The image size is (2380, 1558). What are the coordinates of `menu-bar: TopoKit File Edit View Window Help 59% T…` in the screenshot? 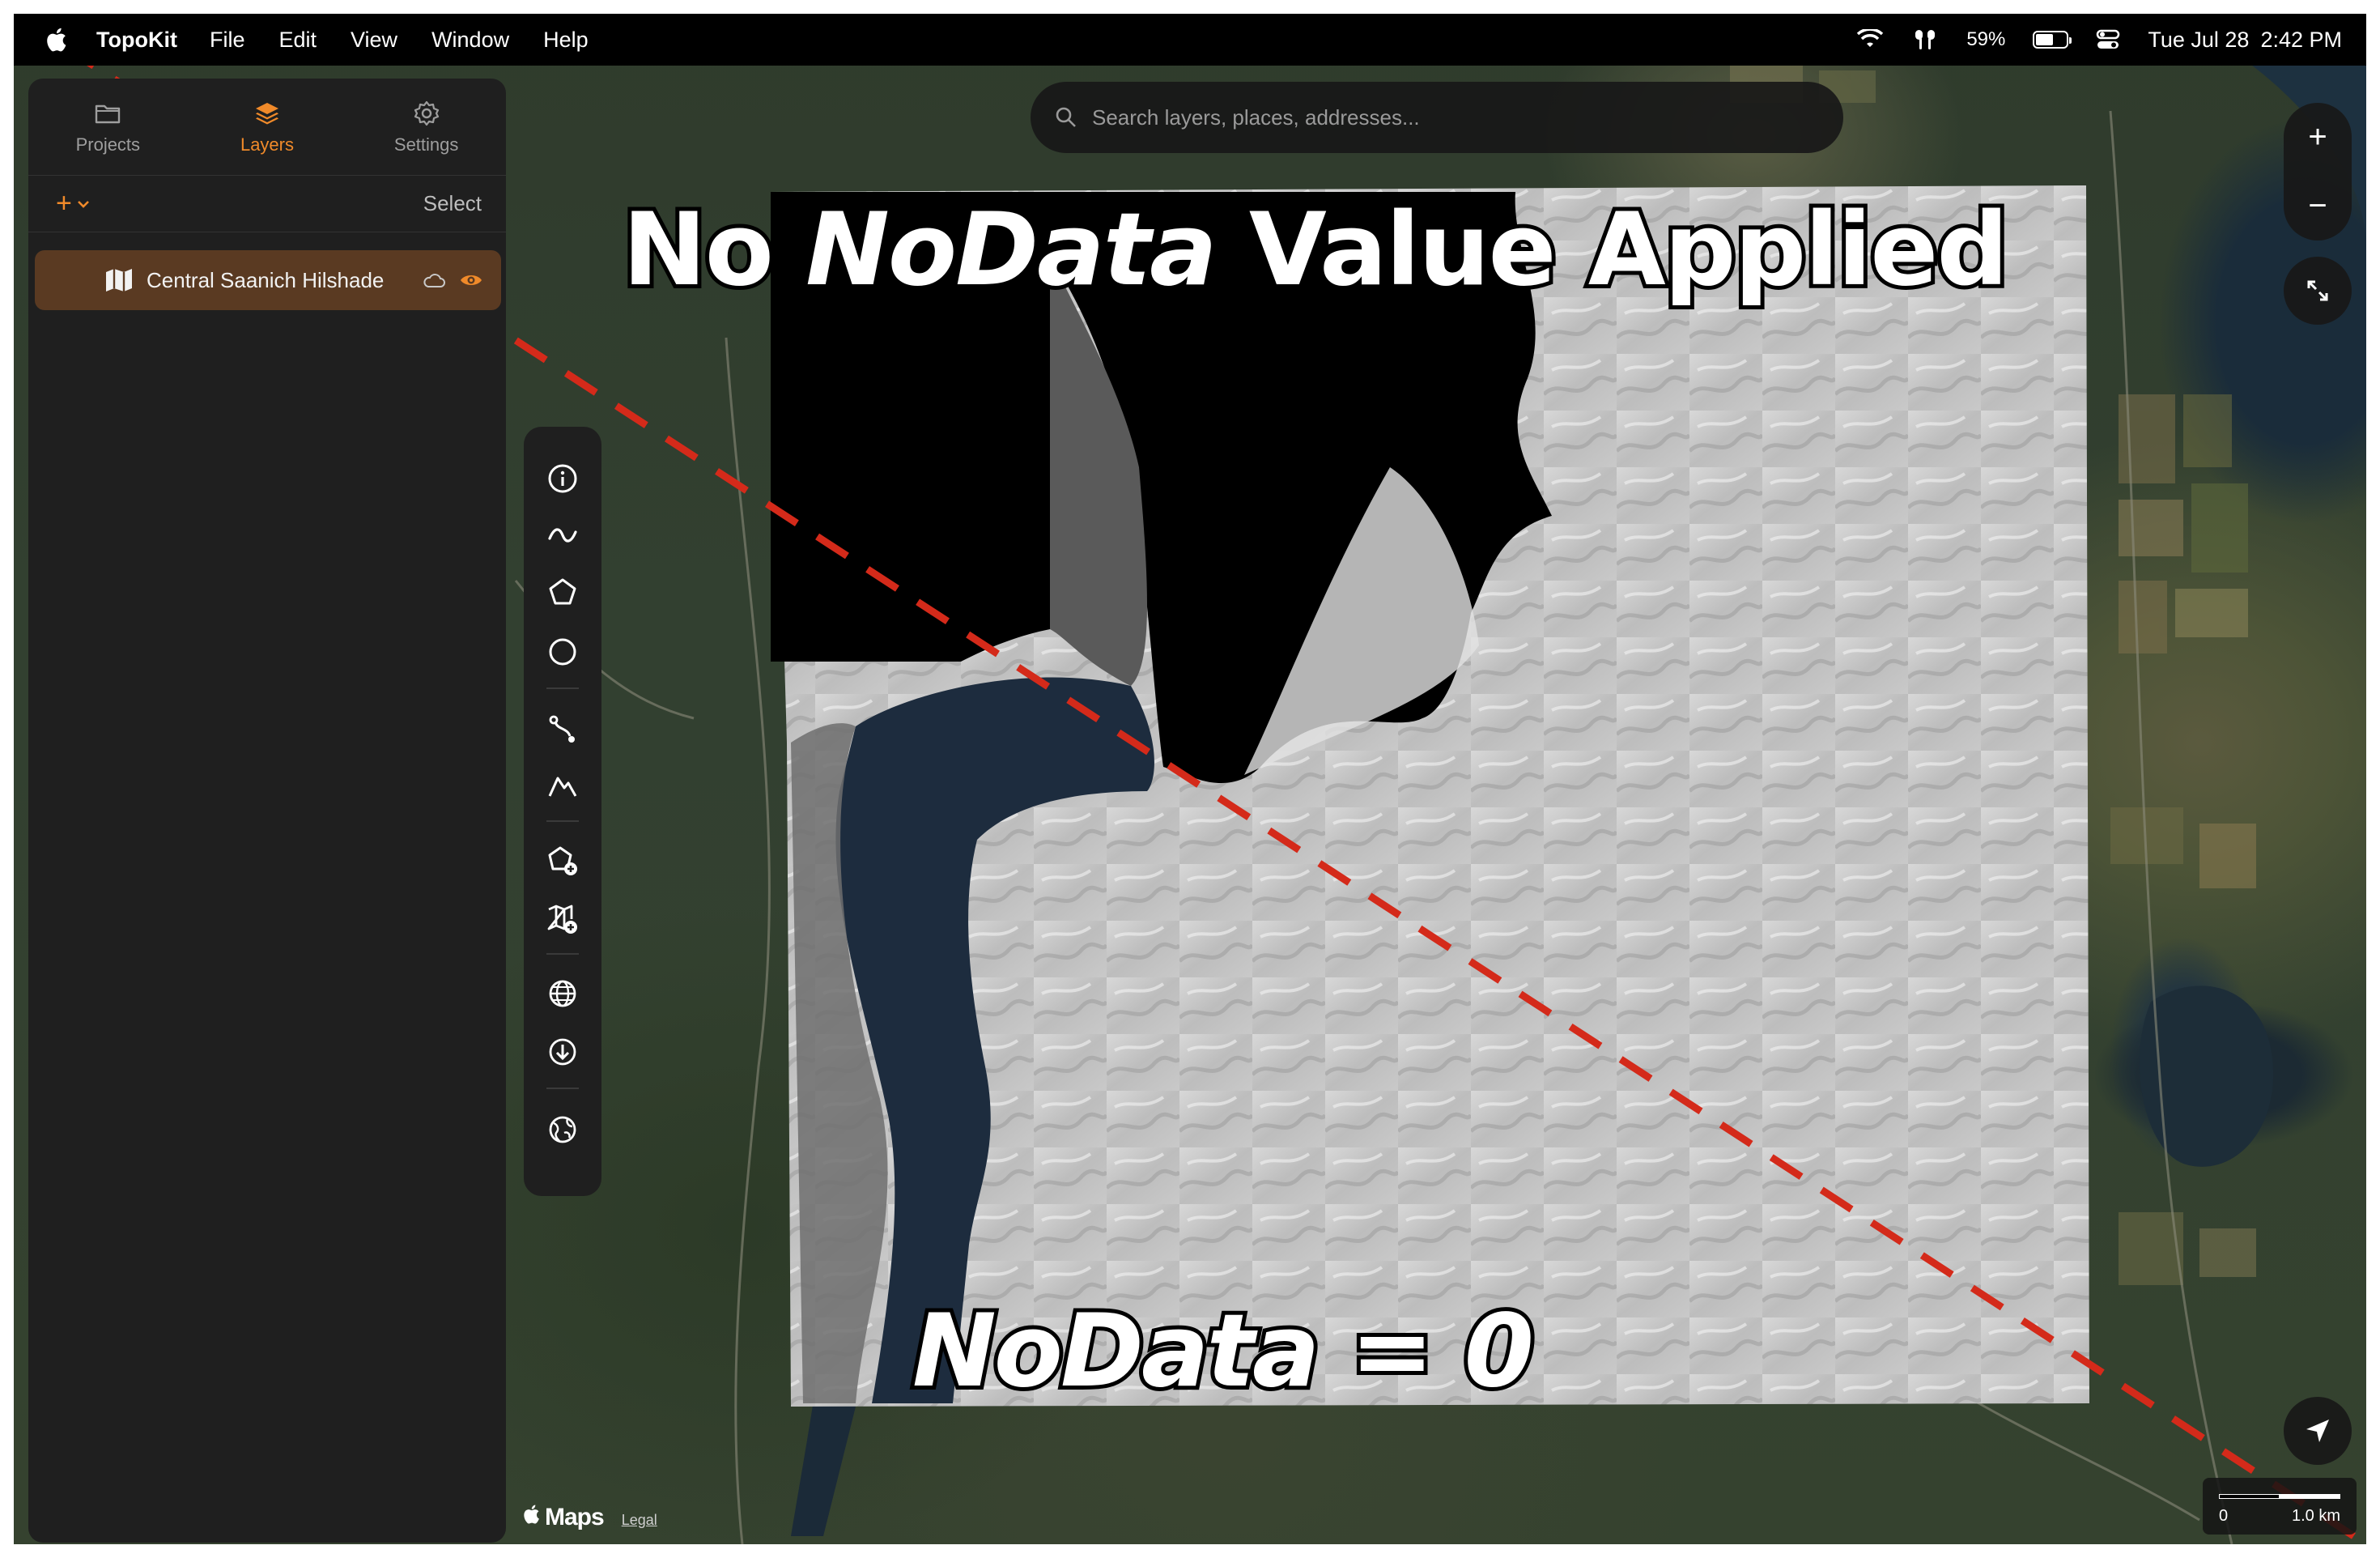 It's located at (1190, 40).